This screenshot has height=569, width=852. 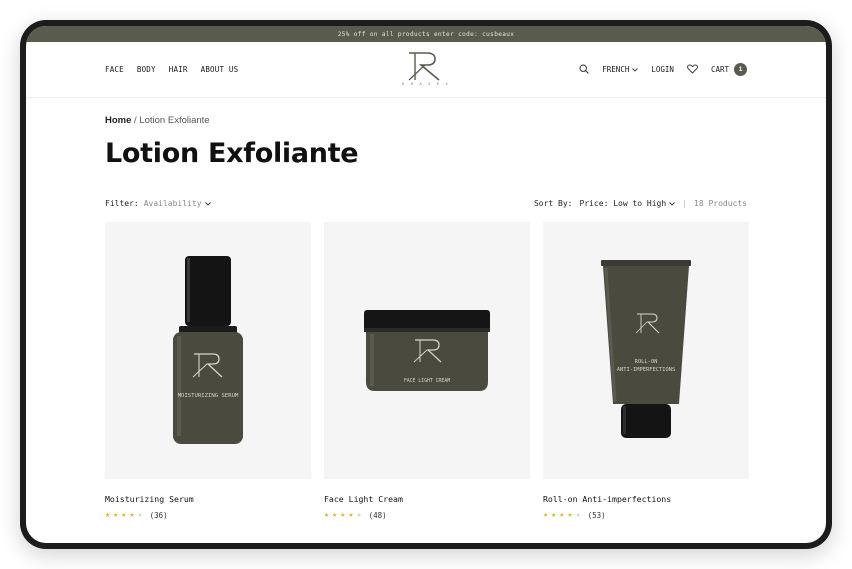 I want to click on availability-filter-dropdown: Availability, so click(x=177, y=203).